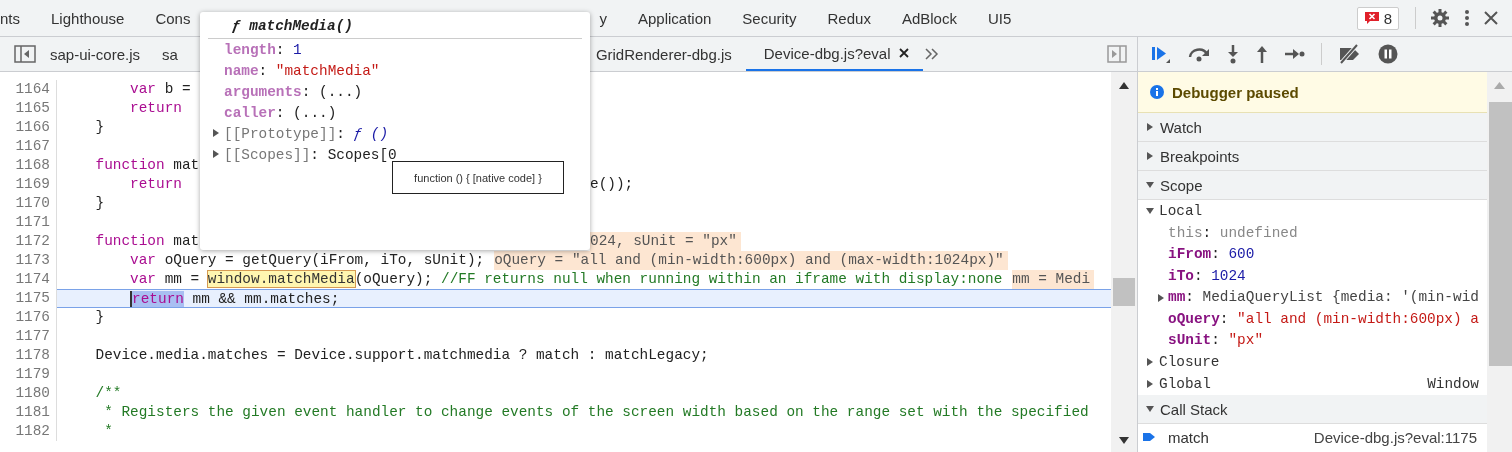  Describe the element at coordinates (234, 298) in the screenshot. I see `code-line: return mm && mm.matches;` at that location.